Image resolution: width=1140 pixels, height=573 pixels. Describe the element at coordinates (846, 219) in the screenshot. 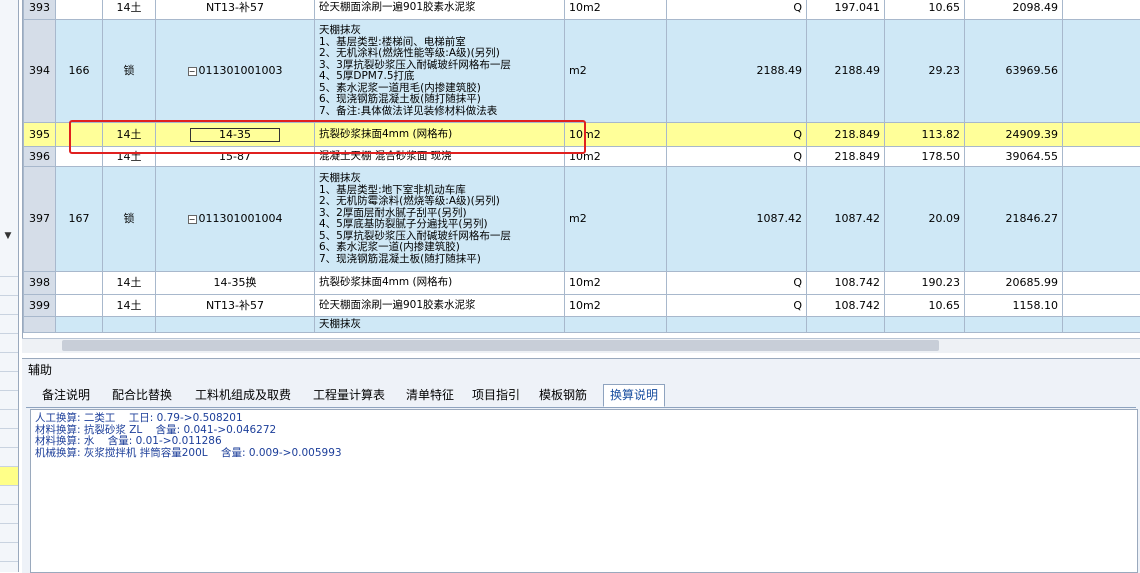

I see `quantity-cell: 1087.42` at that location.